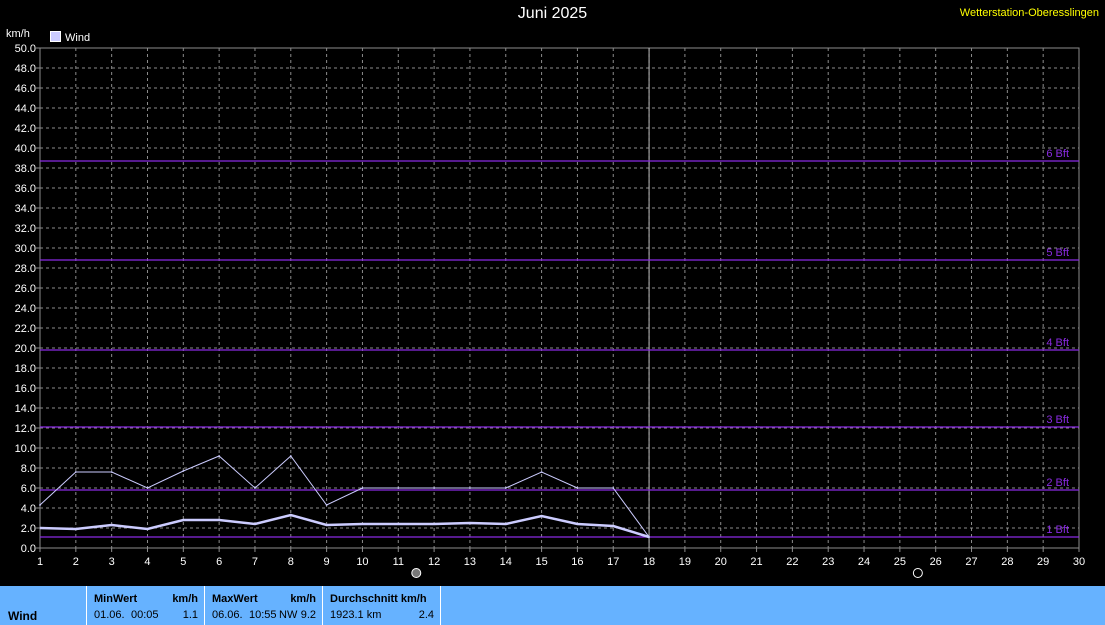 Image resolution: width=1105 pixels, height=625 pixels. What do you see at coordinates (28, 509) in the screenshot?
I see `y-tick-label: 4.0` at bounding box center [28, 509].